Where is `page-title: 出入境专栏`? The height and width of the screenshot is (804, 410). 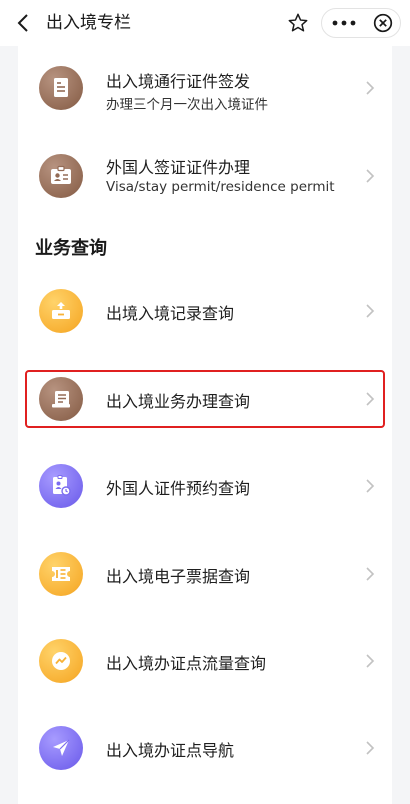
page-title: 出入境专栏 is located at coordinates (88, 23).